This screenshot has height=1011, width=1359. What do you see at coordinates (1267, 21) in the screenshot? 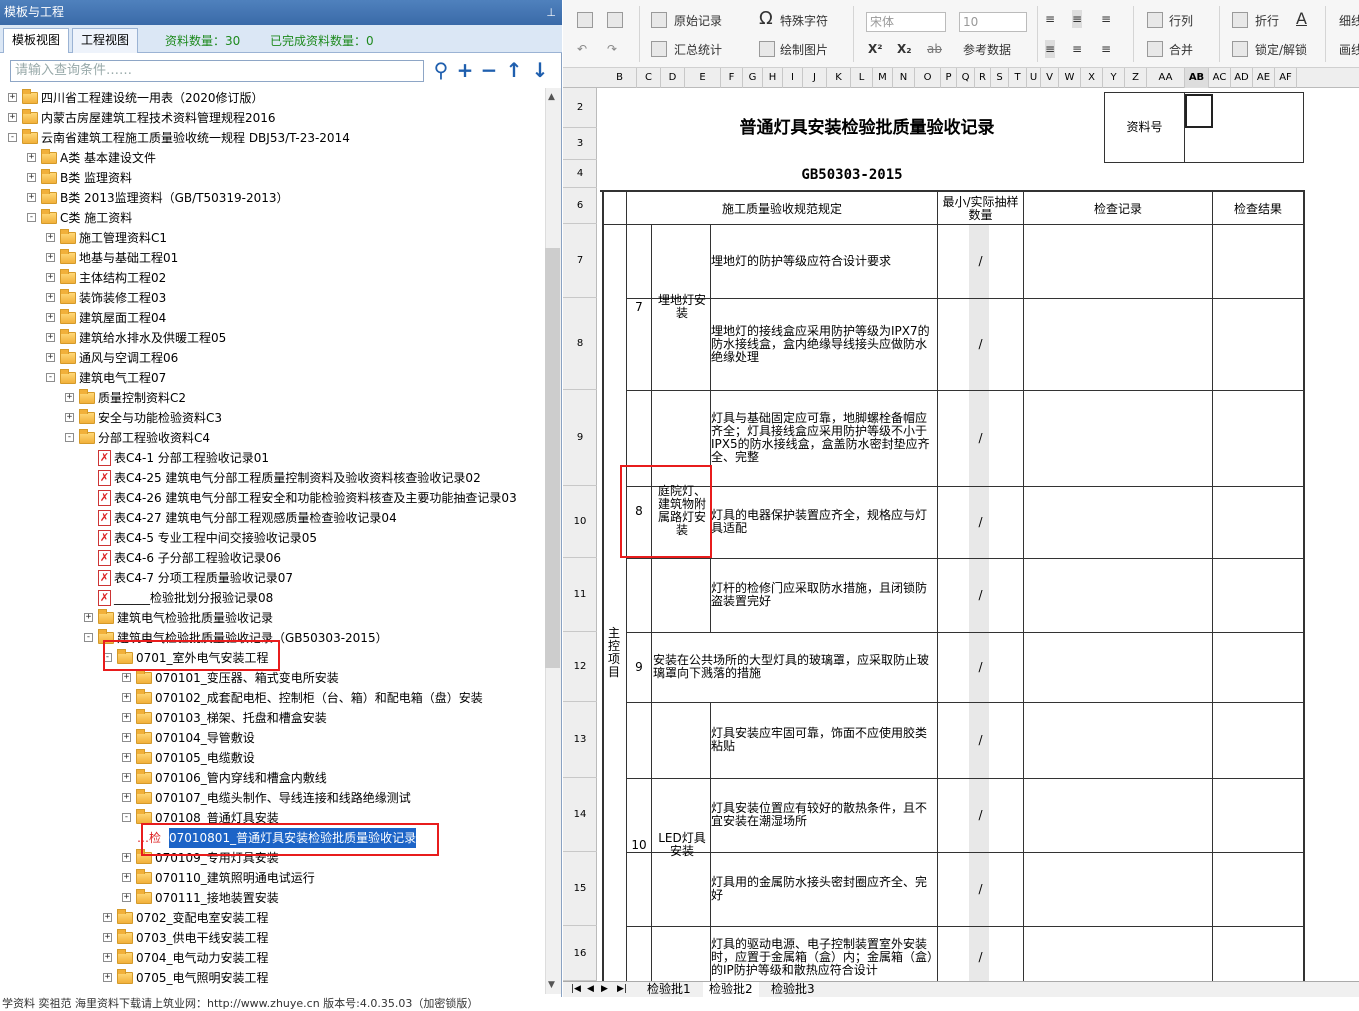
I see `wrap-button: 折行` at bounding box center [1267, 21].